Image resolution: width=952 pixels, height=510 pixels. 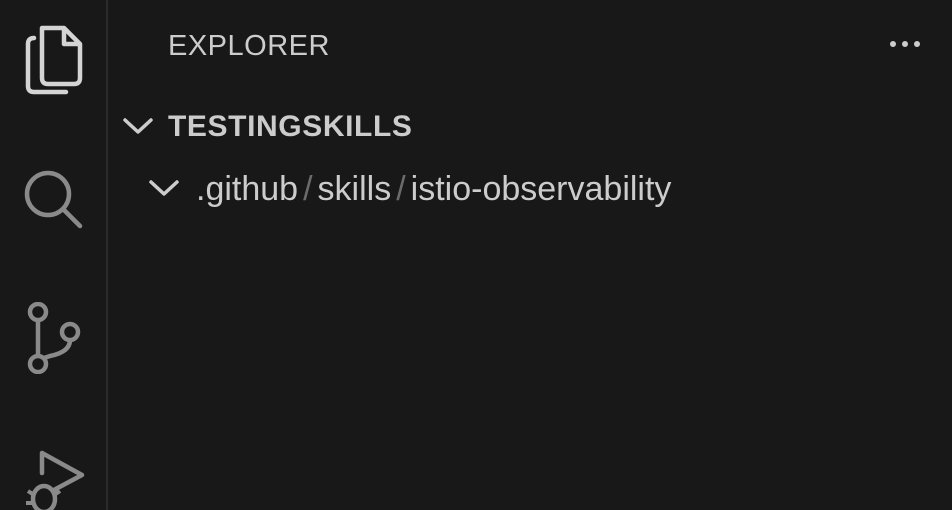 I want to click on path-segment: istio-observability, so click(x=541, y=189).